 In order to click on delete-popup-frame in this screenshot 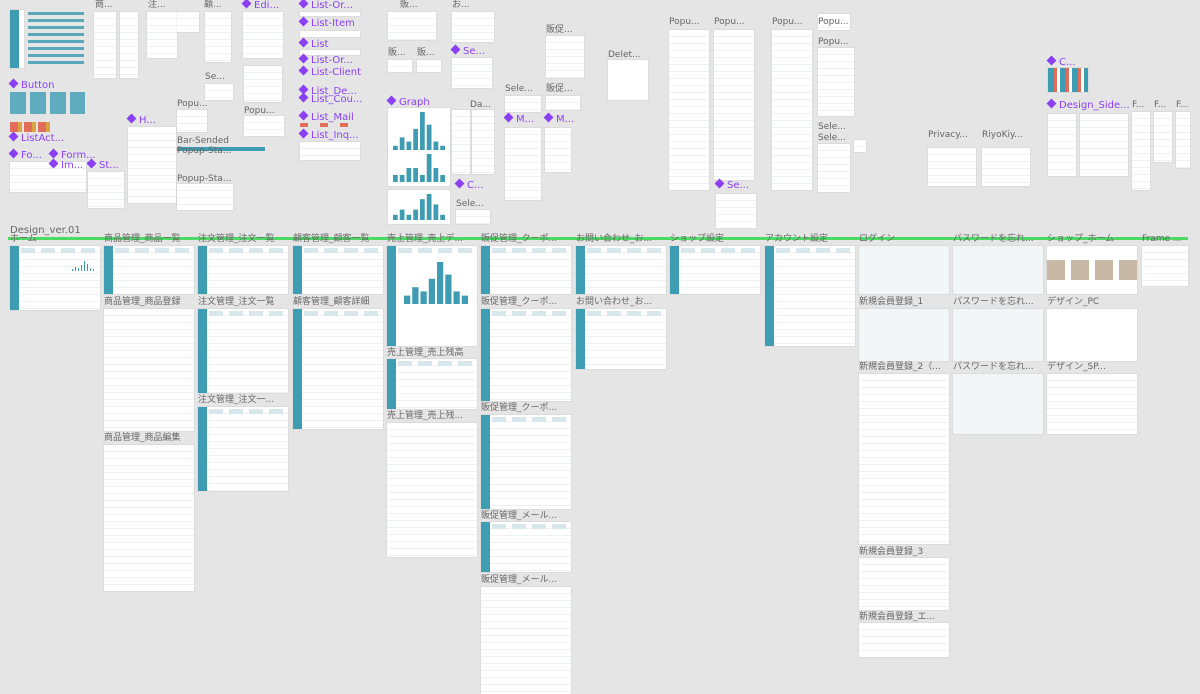, I will do `click(628, 80)`.